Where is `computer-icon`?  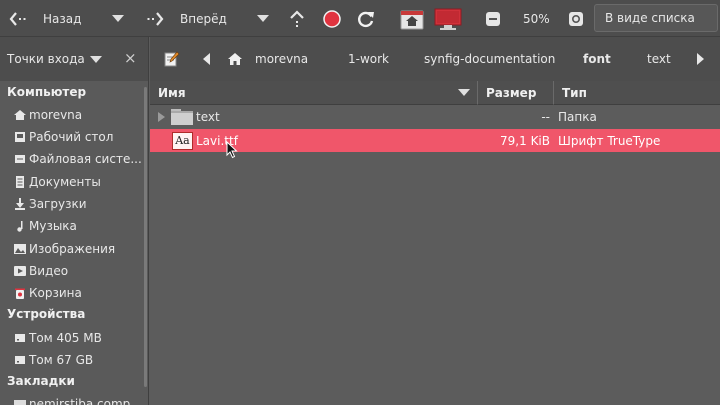
computer-icon is located at coordinates (448, 19).